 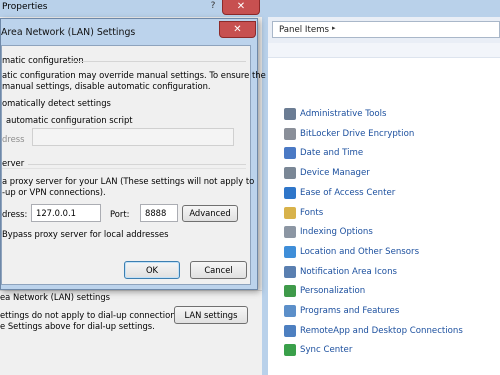 I want to click on notification-icon, so click(x=290, y=271).